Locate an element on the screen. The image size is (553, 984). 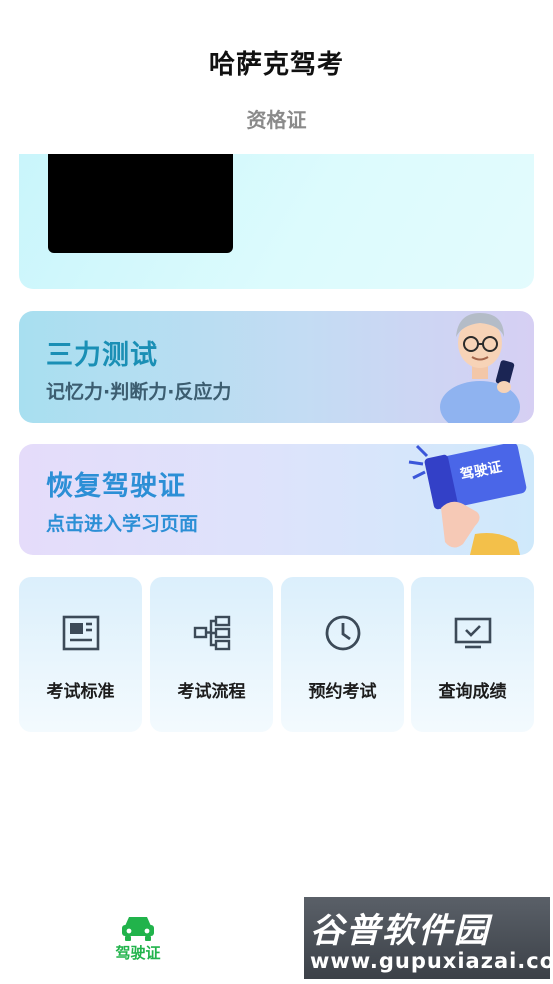
tile-label: 查询成绩 is located at coordinates (472, 692).